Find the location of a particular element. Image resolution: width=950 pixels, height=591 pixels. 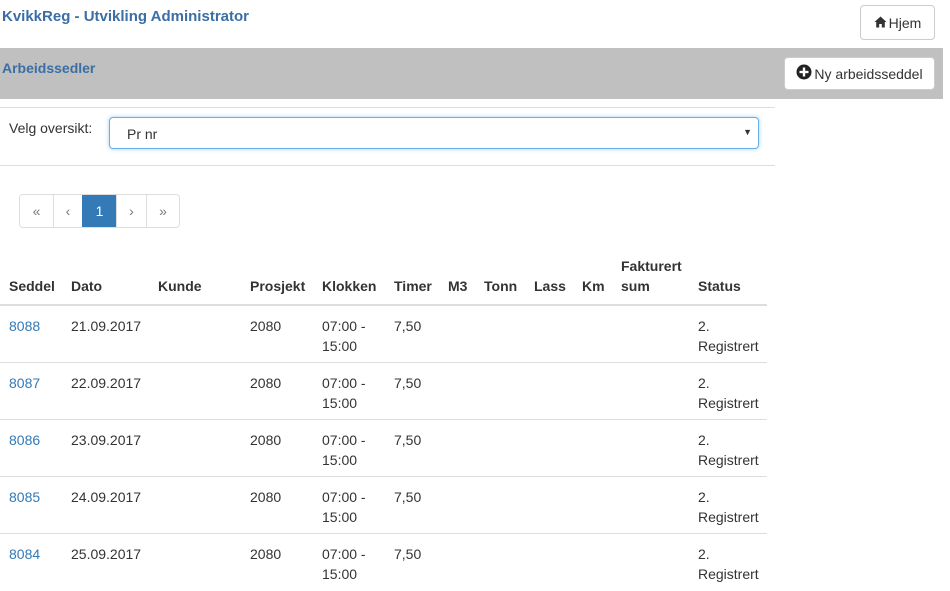

header-status: Status is located at coordinates (719, 286).